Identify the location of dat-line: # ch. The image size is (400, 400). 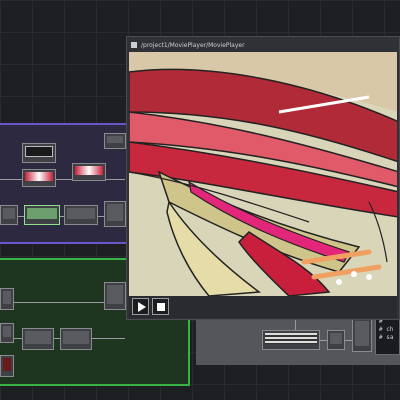
(386, 329).